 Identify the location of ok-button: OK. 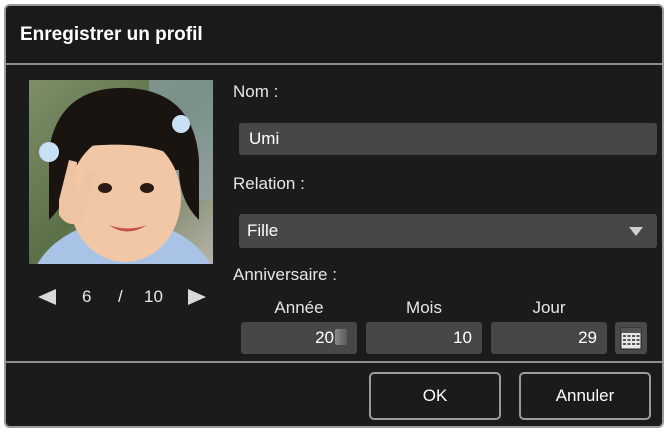
(435, 396).